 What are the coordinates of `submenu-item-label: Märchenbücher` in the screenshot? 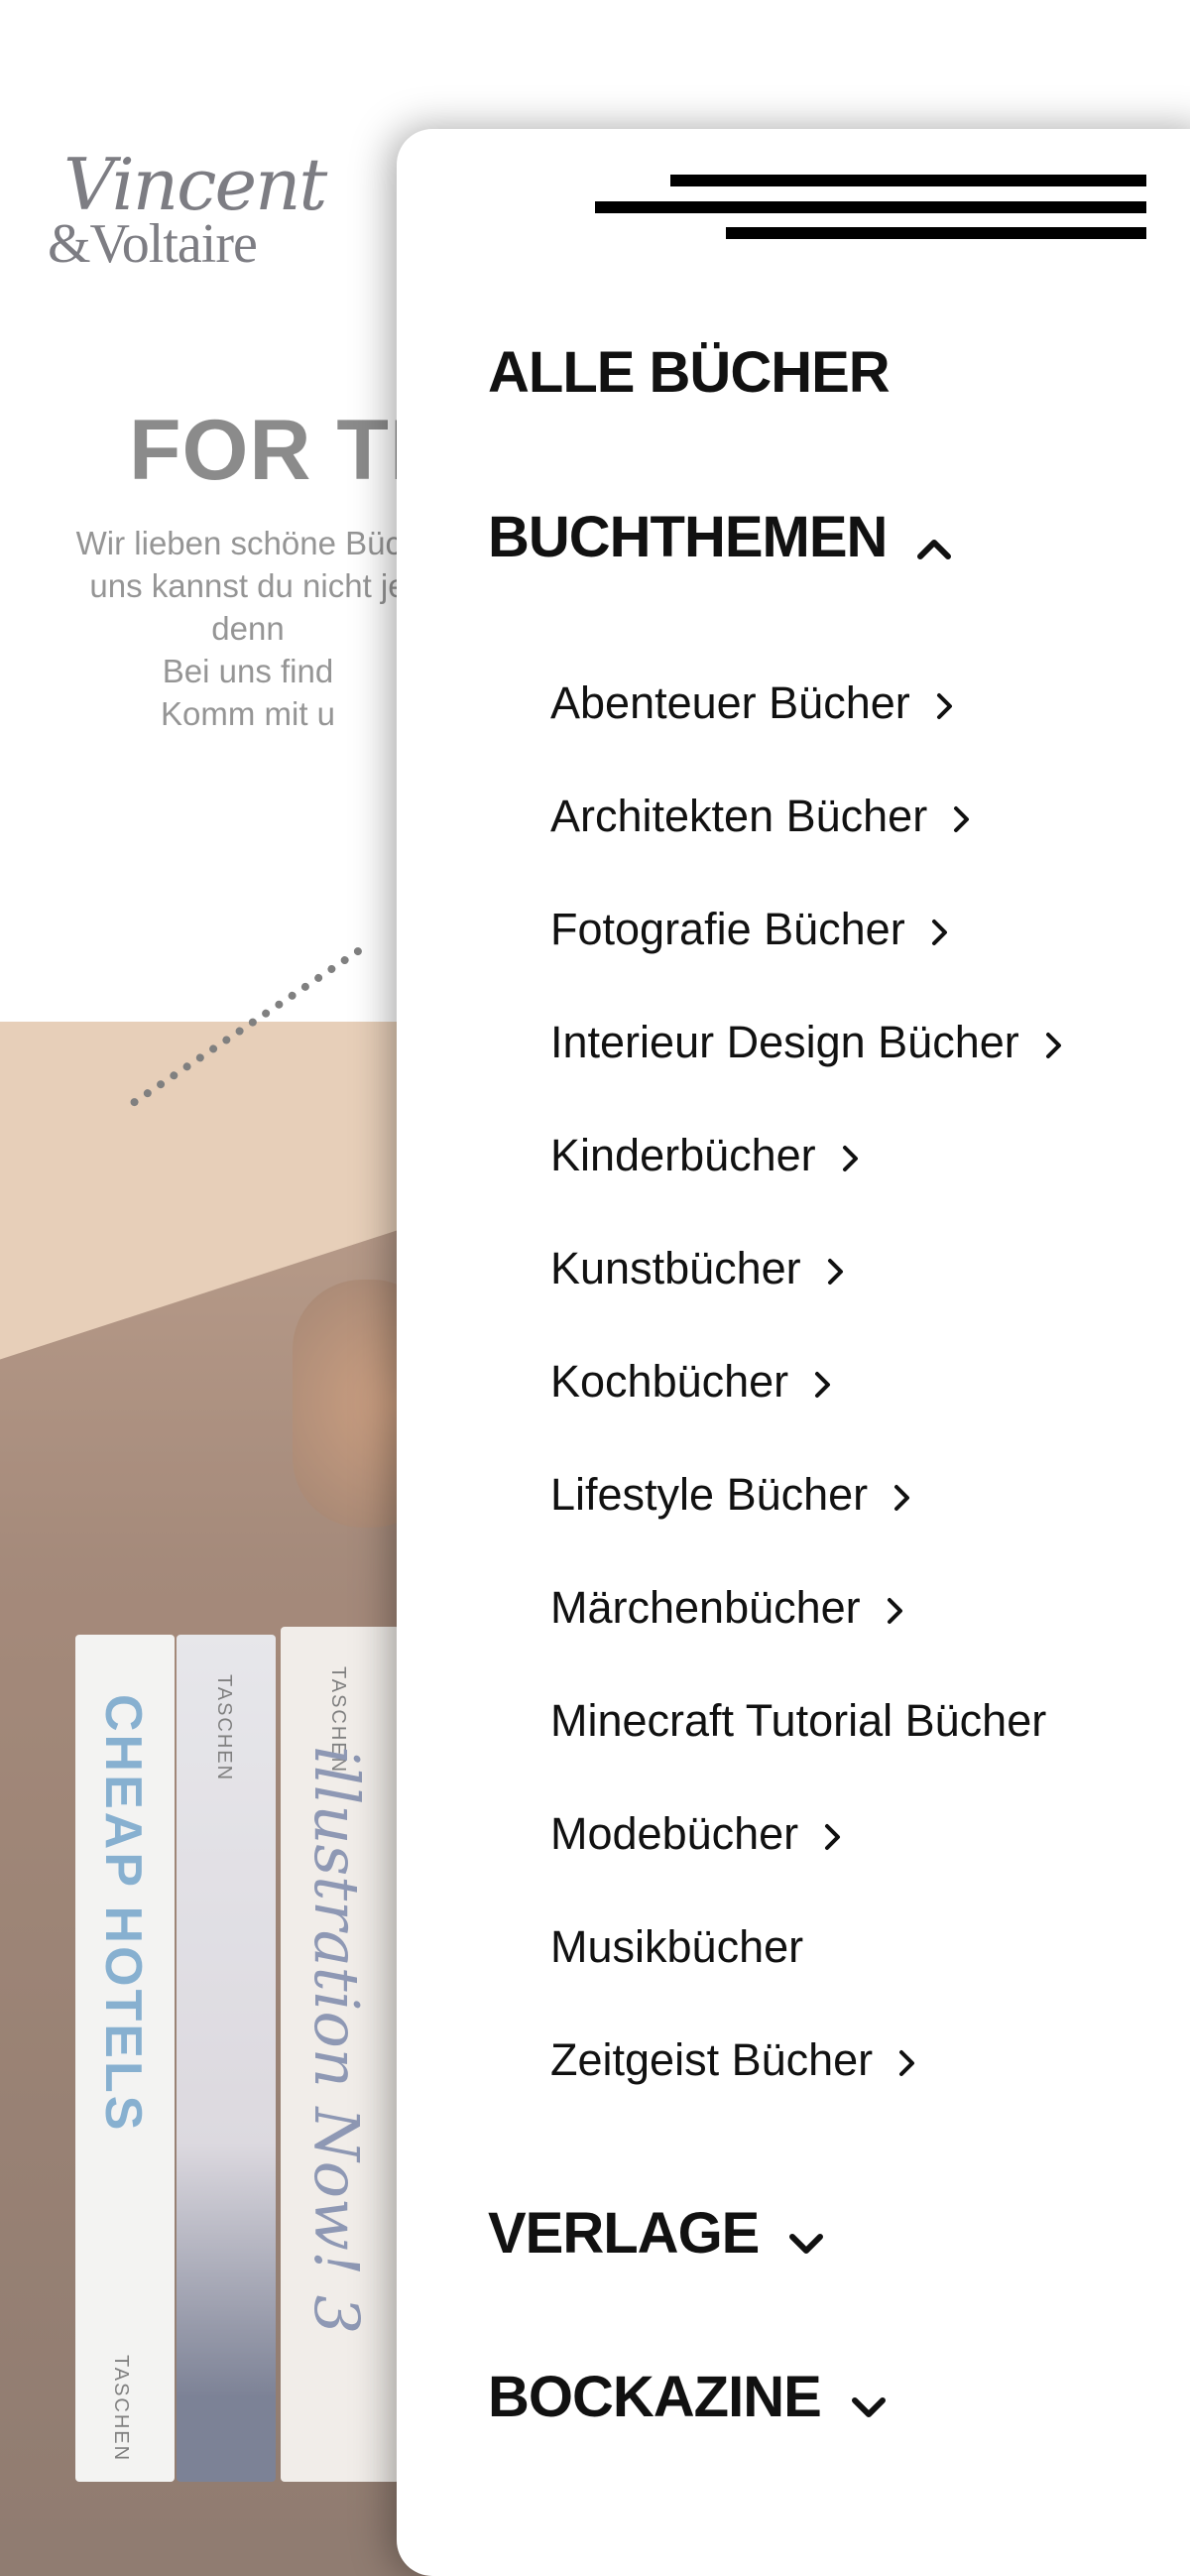 It's located at (705, 1607).